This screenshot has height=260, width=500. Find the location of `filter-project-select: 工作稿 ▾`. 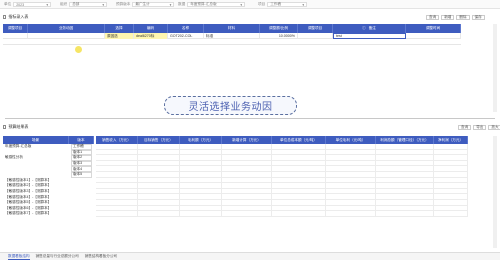

filter-project-select: 工作稿 ▾ is located at coordinates (287, 4).